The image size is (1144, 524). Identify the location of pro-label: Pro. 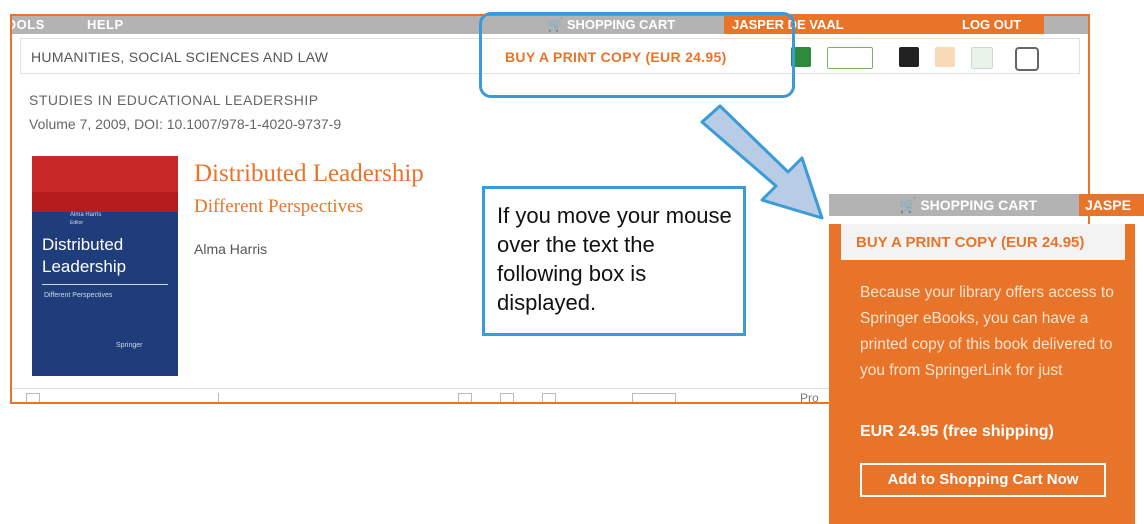
(809, 397).